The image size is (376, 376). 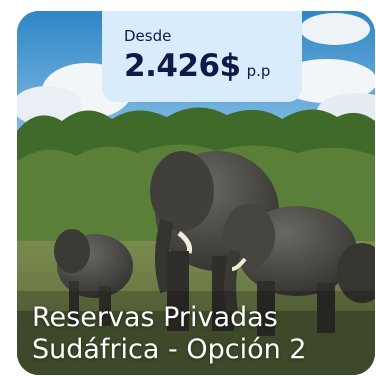 I want to click on price-value: 2.426$, so click(x=182, y=66).